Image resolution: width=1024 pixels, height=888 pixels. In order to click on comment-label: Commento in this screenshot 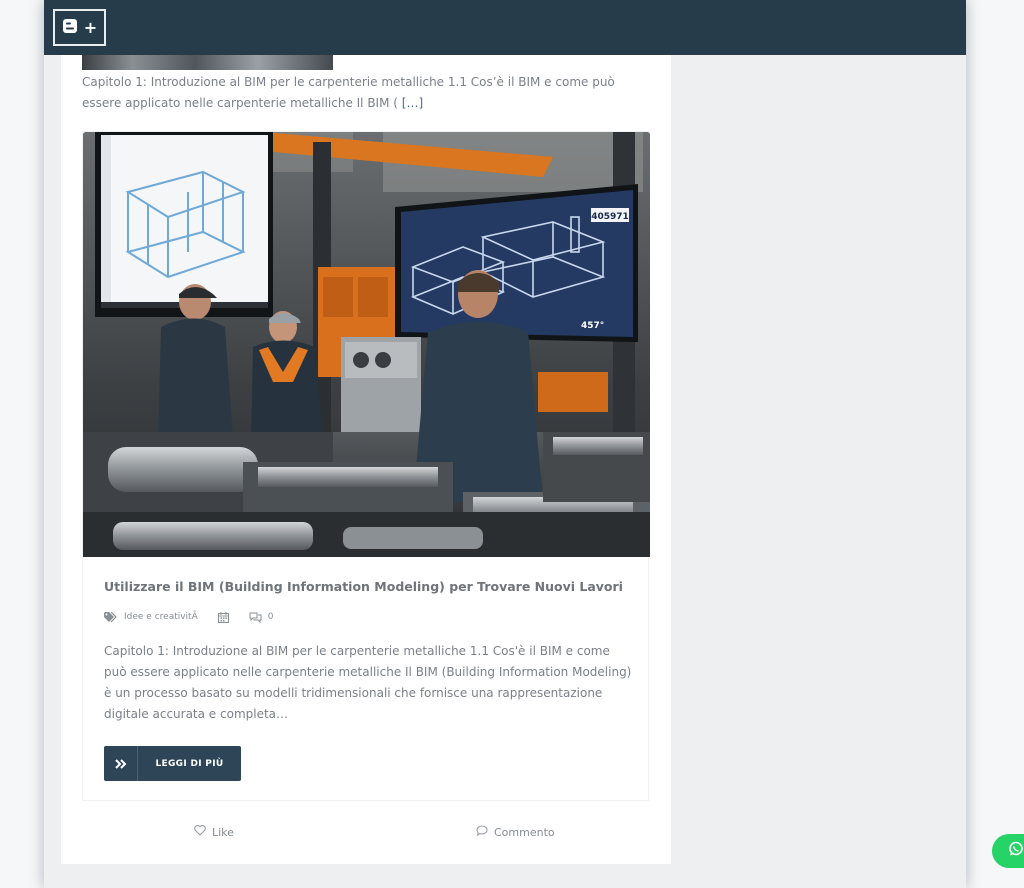, I will do `click(524, 832)`.